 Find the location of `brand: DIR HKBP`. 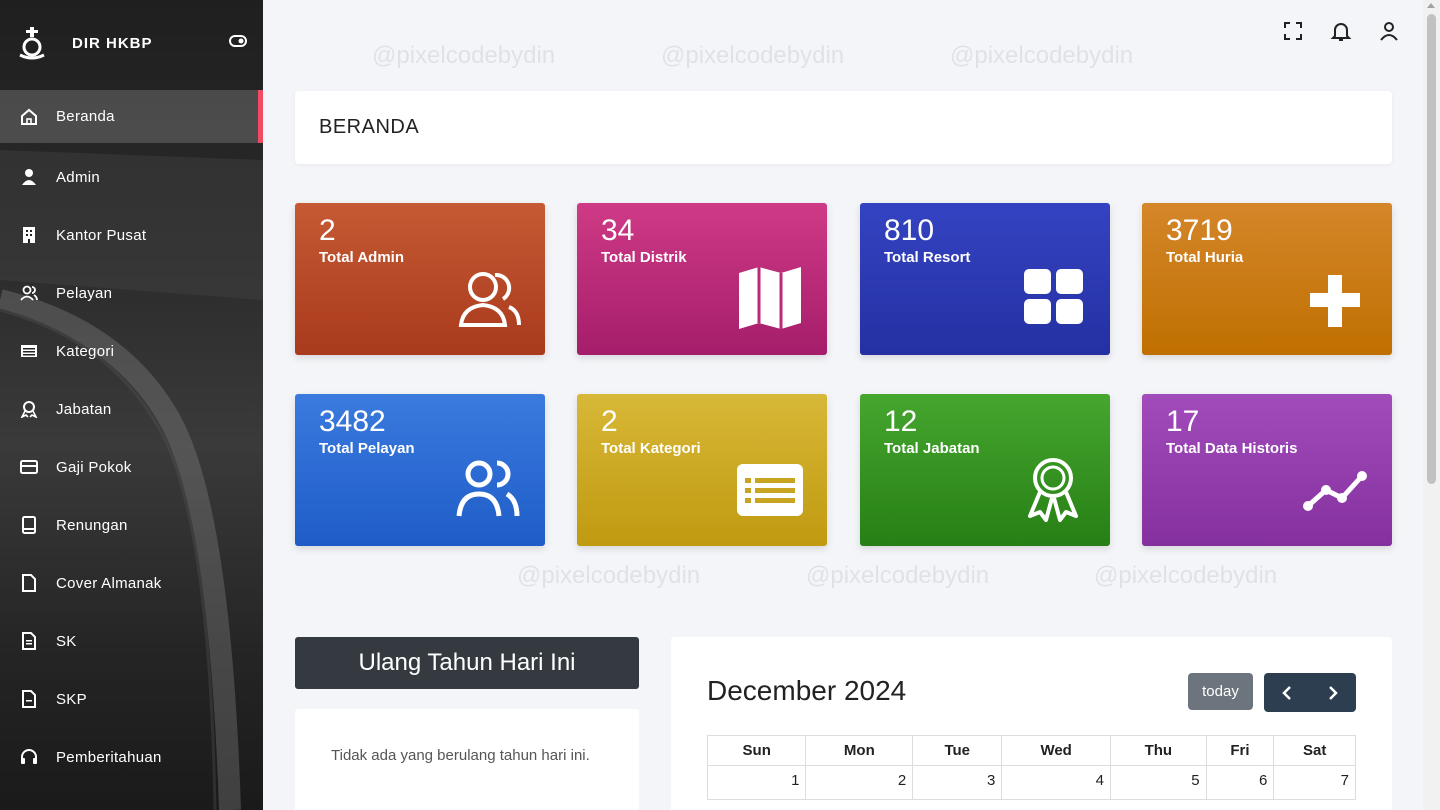

brand: DIR HKBP is located at coordinates (131, 43).